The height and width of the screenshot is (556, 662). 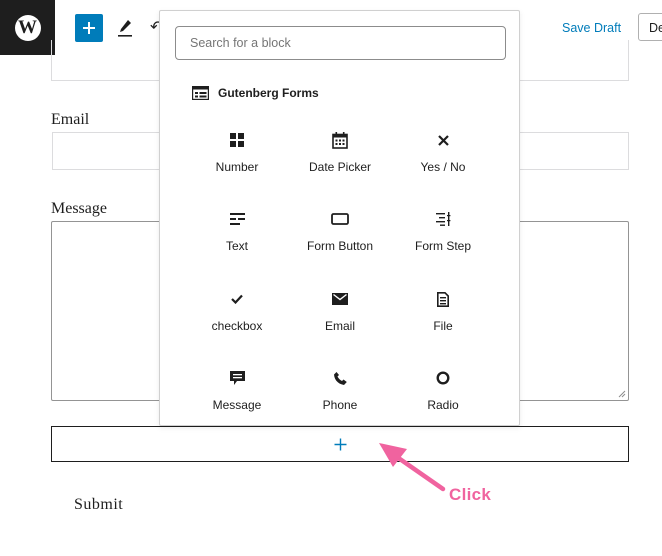 I want to click on block-label: Yes / No, so click(x=443, y=167).